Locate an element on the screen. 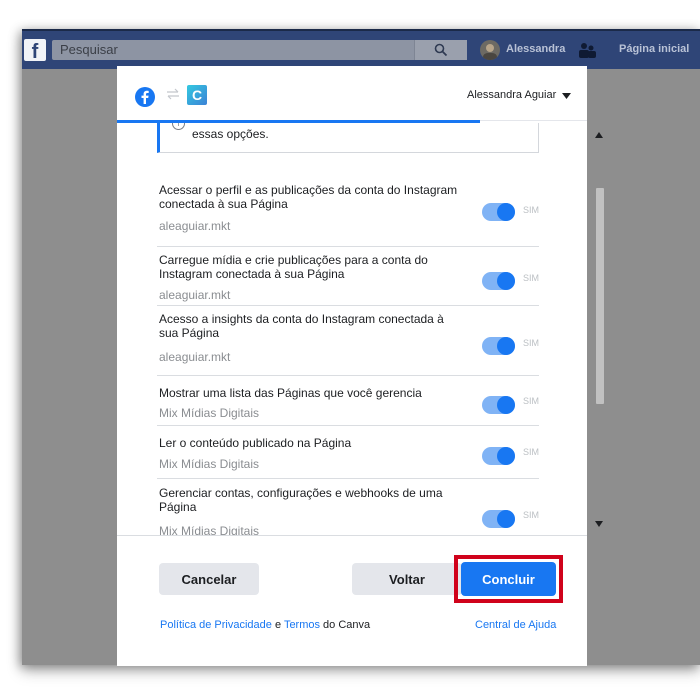 This screenshot has height=700, width=700. account-switcher: Alessandra Aguiar is located at coordinates (511, 95).